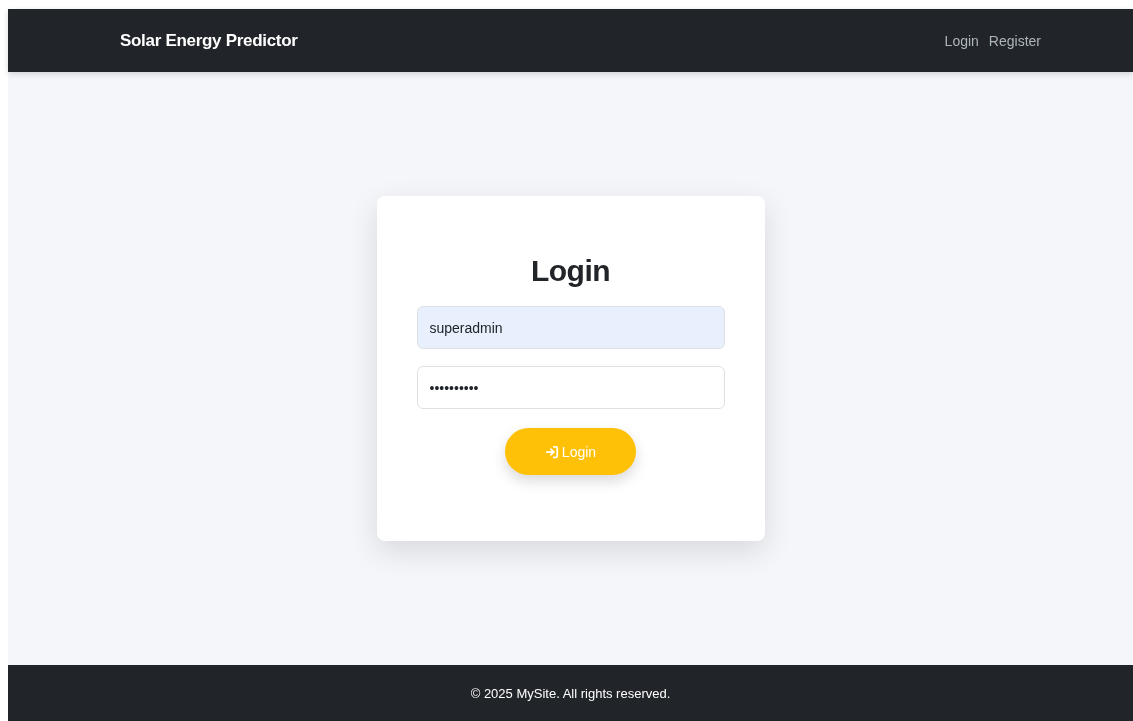 This screenshot has height=721, width=1133. I want to click on copyright-text: © 2025 MySite. All rights reserved., so click(570, 693).